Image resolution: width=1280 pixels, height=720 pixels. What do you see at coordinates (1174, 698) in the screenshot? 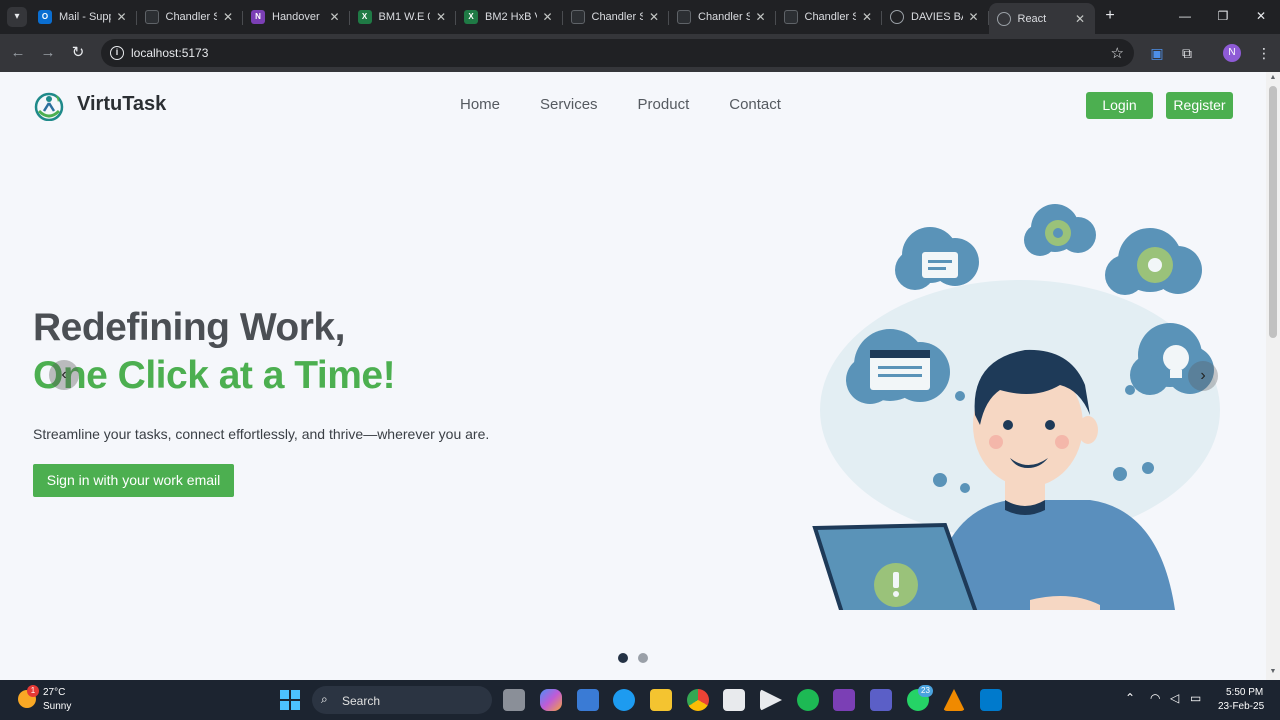
I see `volume-icon: ◁` at bounding box center [1174, 698].